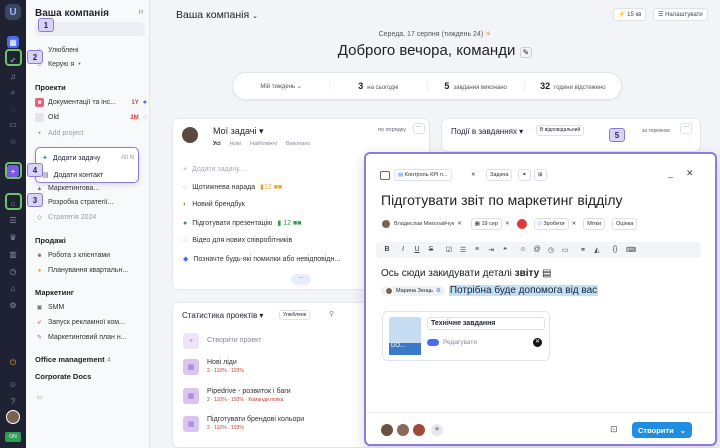 Image resolution: width=720 pixels, height=448 pixels. I want to click on priority-icon, so click(521, 224).